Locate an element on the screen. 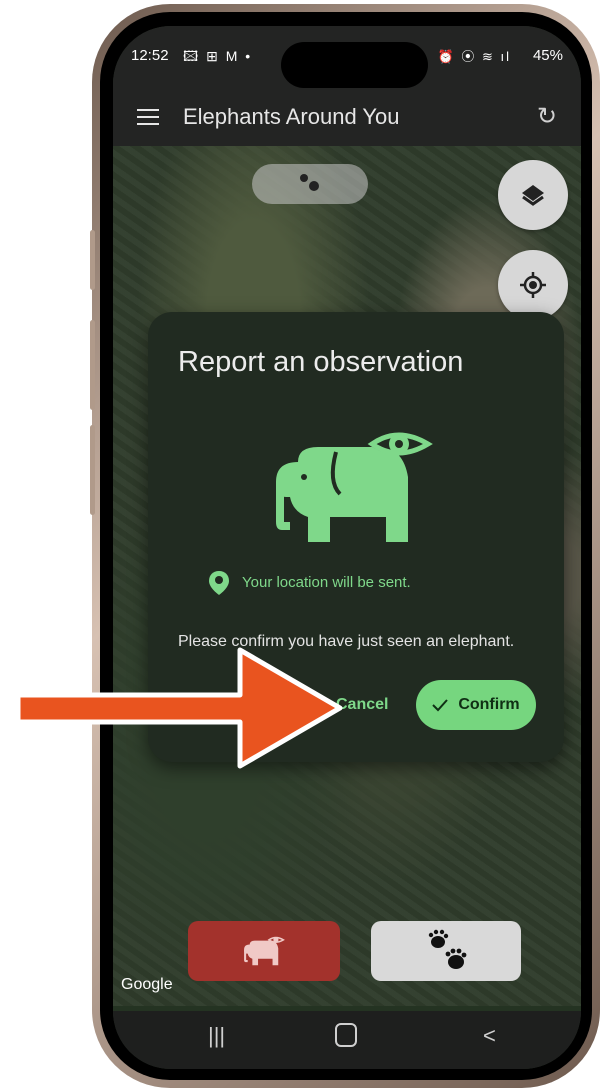 Image resolution: width=603 pixels, height=1091 pixels. status-left-icons: 🖾 ⊞ M • is located at coordinates (218, 56).